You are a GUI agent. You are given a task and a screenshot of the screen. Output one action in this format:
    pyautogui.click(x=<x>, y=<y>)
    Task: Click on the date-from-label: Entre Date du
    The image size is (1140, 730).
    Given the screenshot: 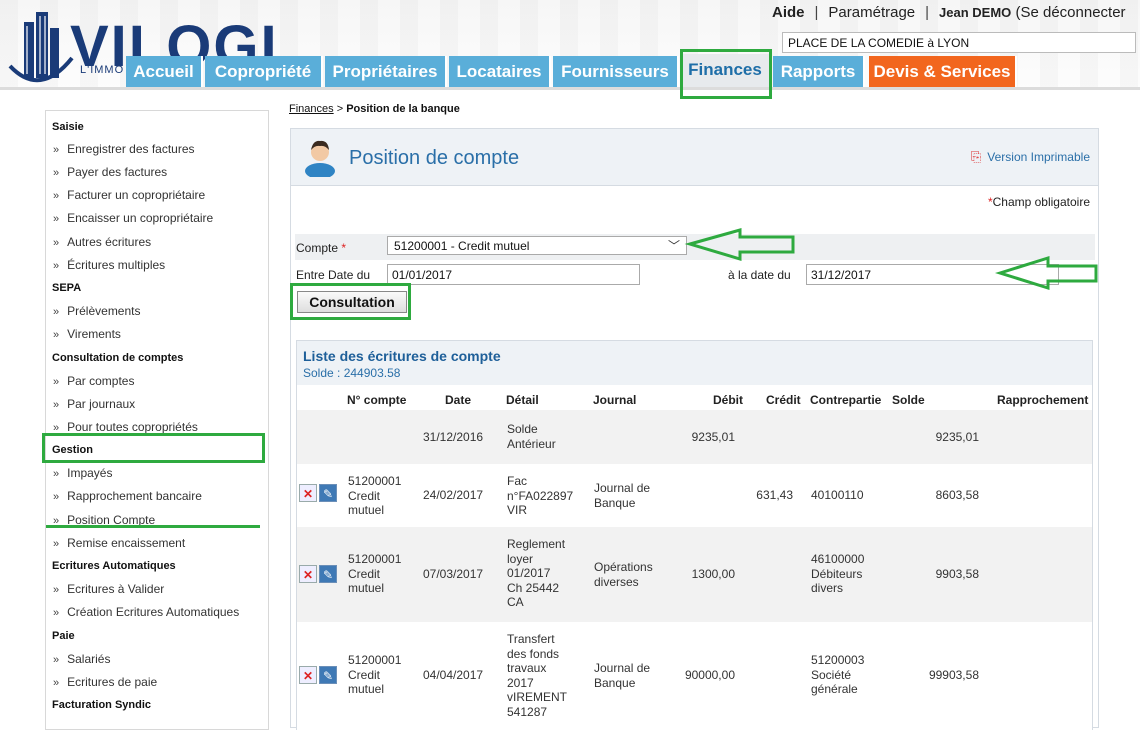 What is the action you would take?
    pyautogui.click(x=333, y=275)
    